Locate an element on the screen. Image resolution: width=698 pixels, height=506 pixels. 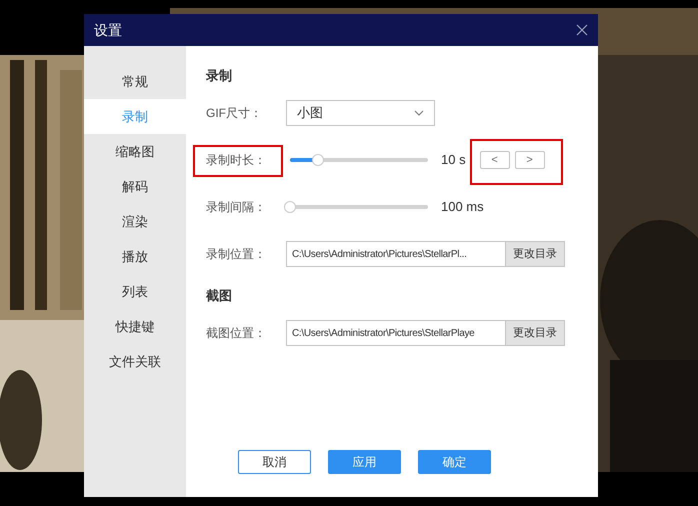
dropdown: 小图 is located at coordinates (360, 113).